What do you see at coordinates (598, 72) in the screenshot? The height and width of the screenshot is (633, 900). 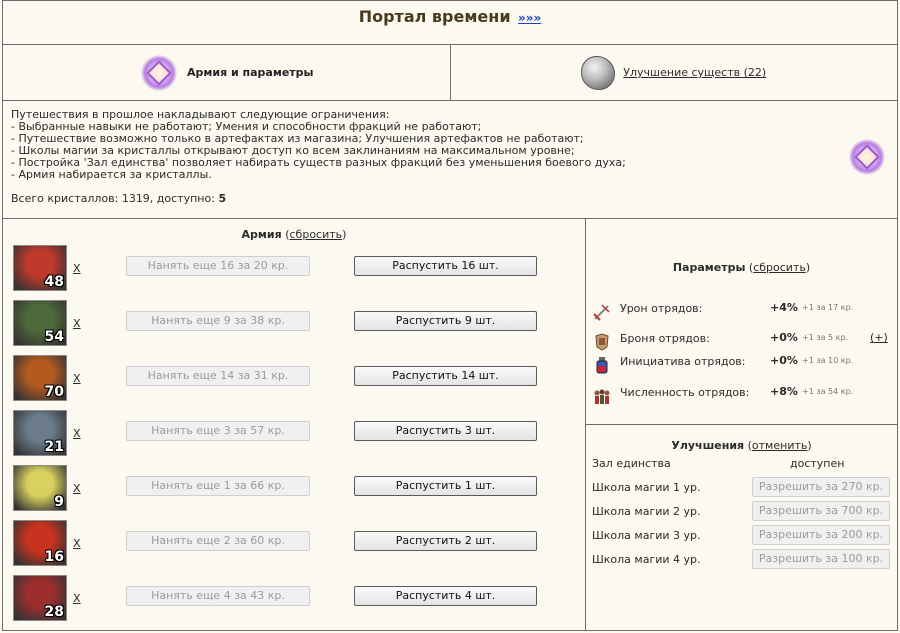 I see `gray-stone-icon` at bounding box center [598, 72].